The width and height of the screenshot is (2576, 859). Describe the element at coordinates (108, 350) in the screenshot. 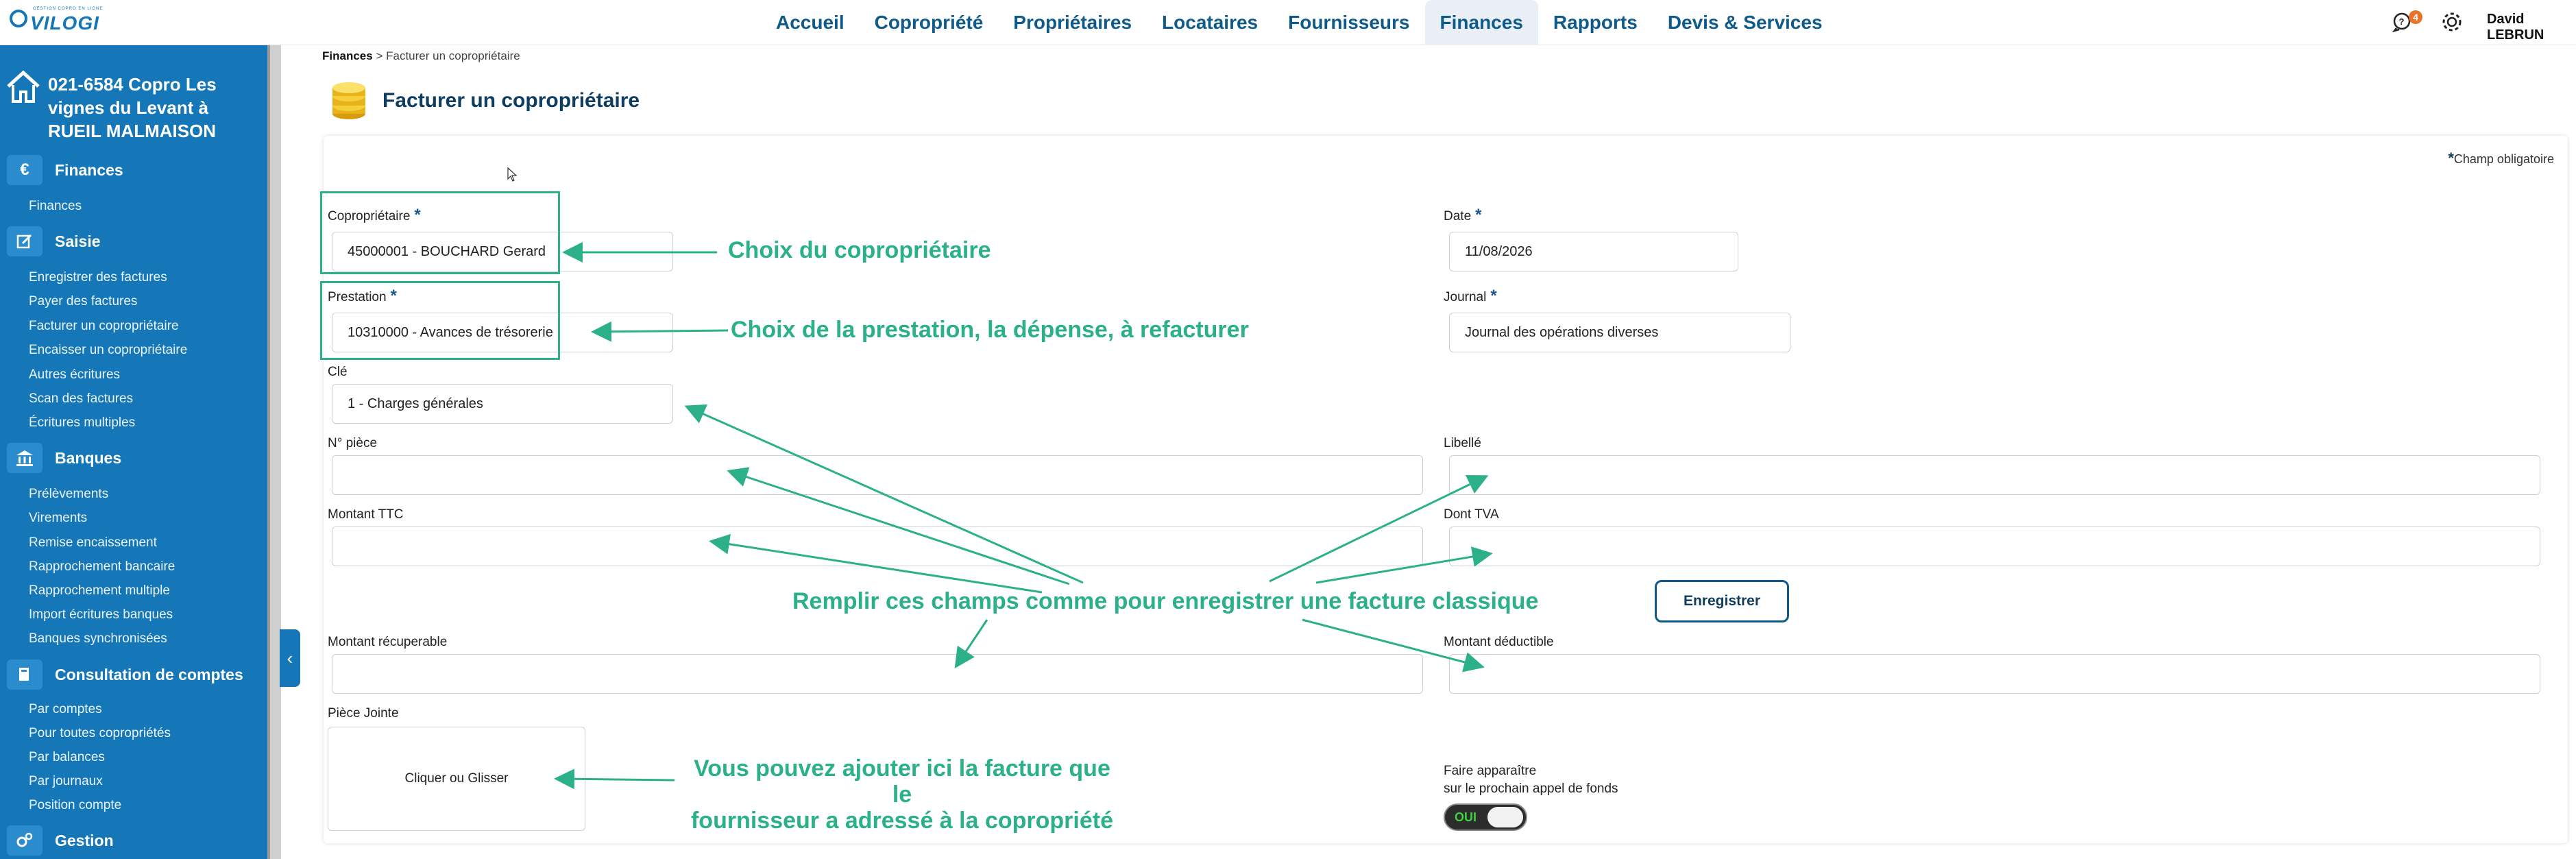

I see `sidebar-link-encaisser-copro: Encaisser un copropriétaire` at that location.